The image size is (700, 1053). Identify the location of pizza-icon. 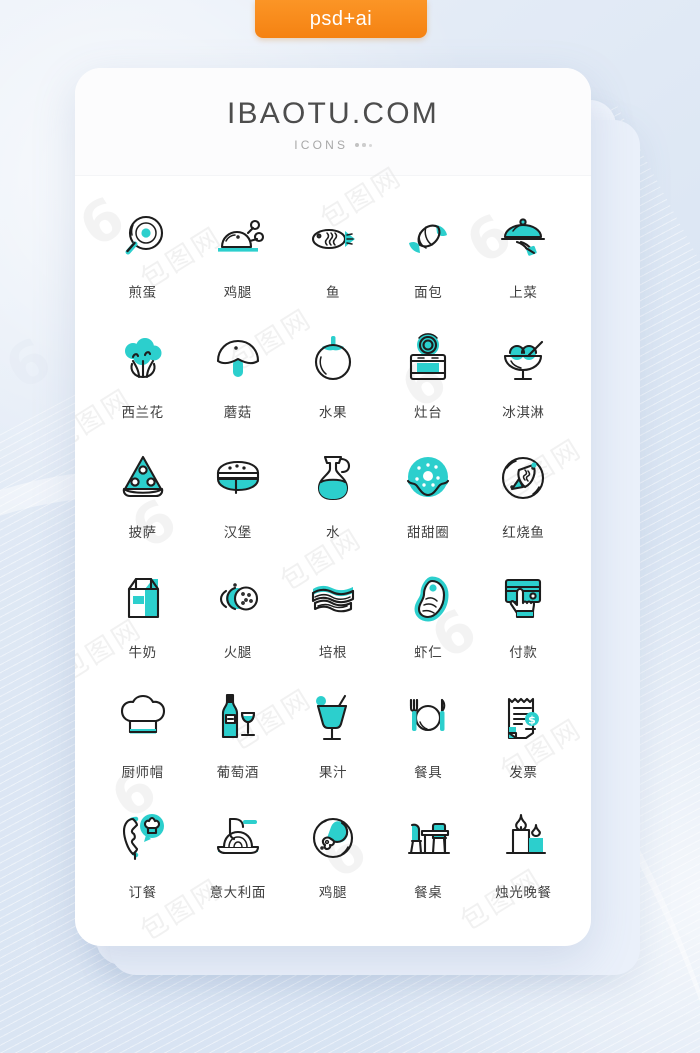
(143, 479).